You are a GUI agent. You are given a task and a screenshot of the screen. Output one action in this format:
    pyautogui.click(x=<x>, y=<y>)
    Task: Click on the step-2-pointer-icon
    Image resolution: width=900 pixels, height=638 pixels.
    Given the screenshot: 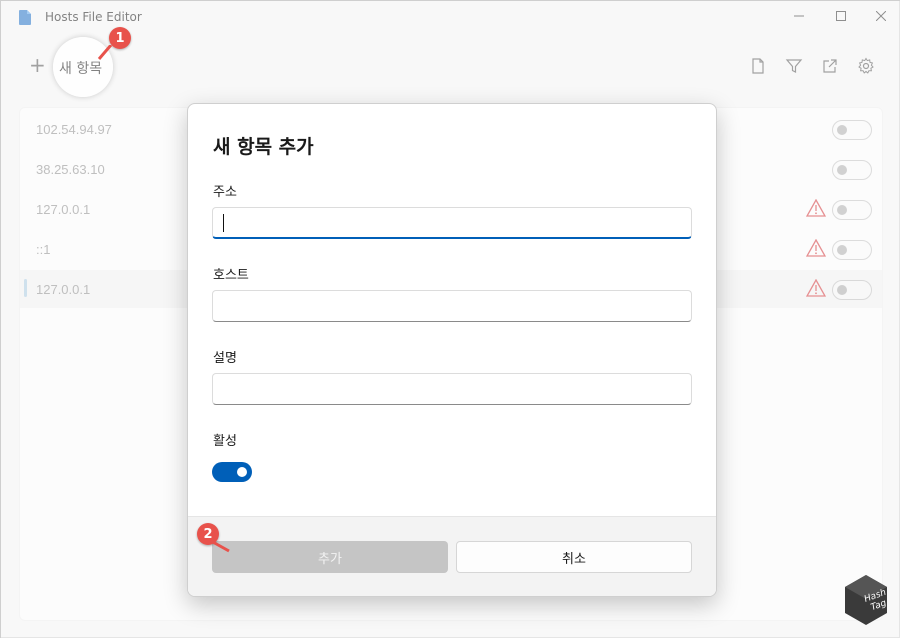 What is the action you would take?
    pyautogui.click(x=220, y=546)
    